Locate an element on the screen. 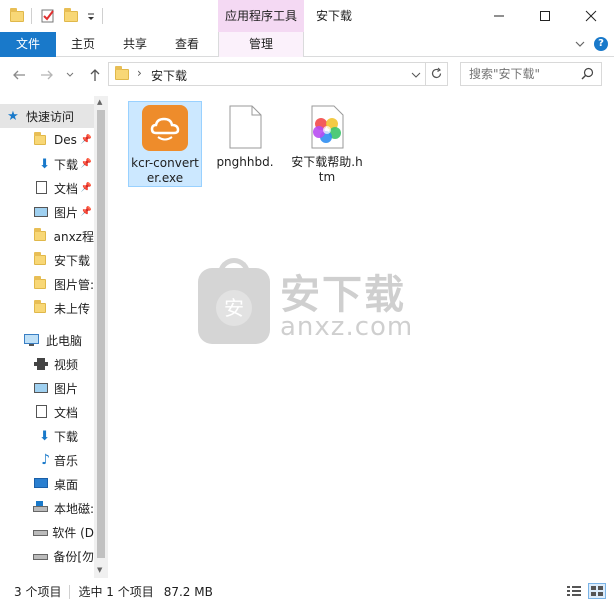 Image resolution: width=614 pixels, height=604 pixels. search-box is located at coordinates (531, 74).